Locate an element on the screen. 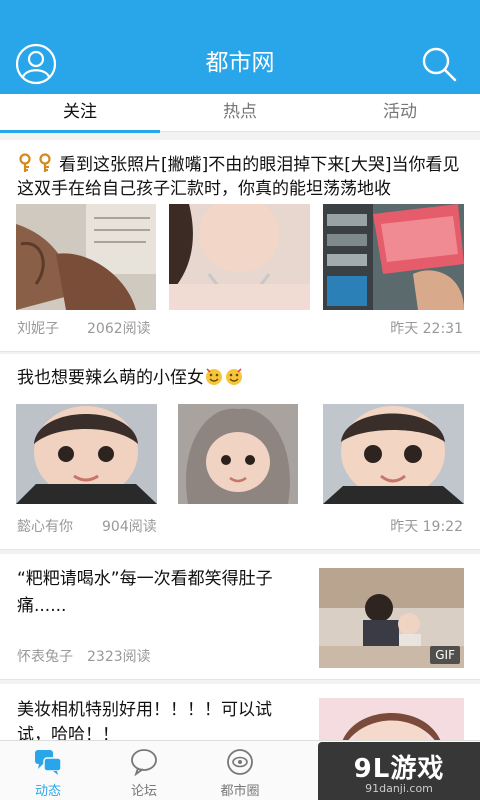 This screenshot has height=800, width=480. read-count: 2323阅读 is located at coordinates (119, 657).